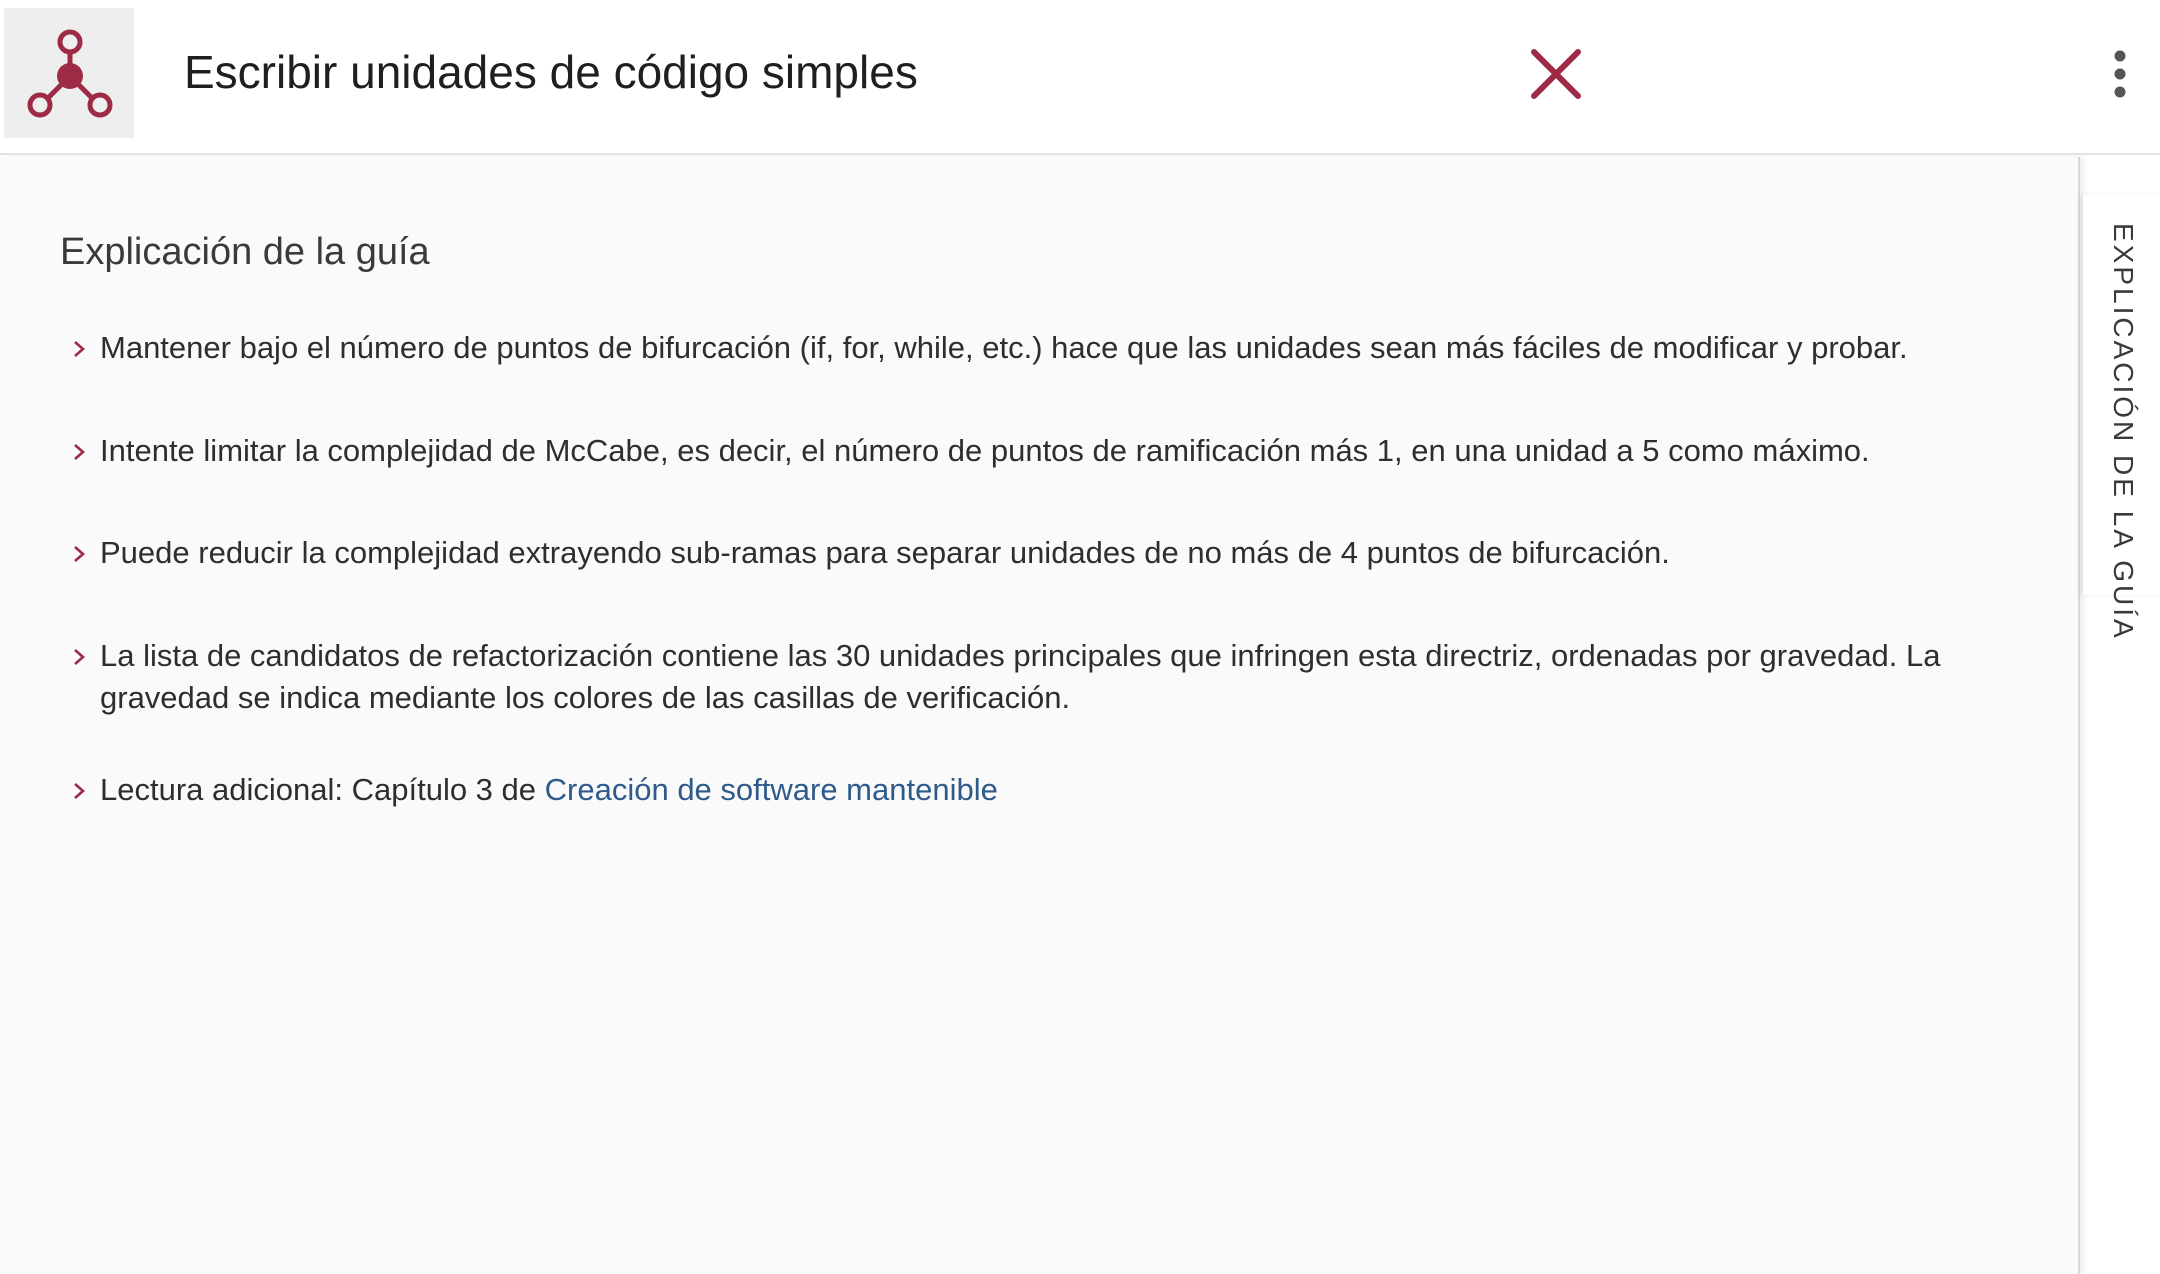 The height and width of the screenshot is (1274, 2160). I want to click on molecule-nodes-icon, so click(70, 73).